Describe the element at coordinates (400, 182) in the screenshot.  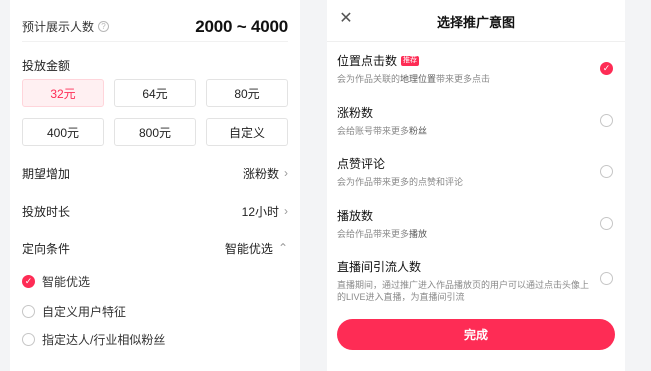
I see `desc-text: 会为作品带来更多的点赞和评论` at that location.